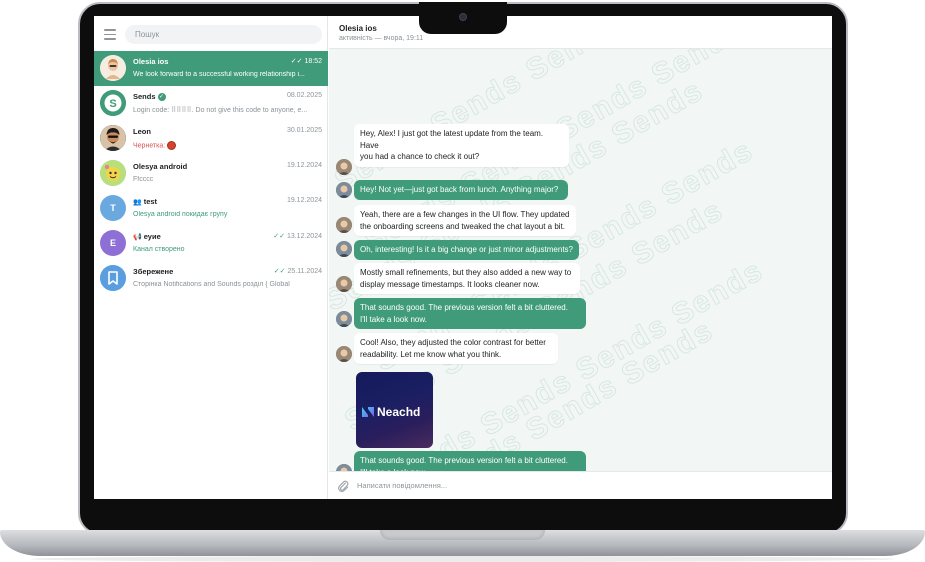 The image size is (925, 562). Describe the element at coordinates (143, 179) in the screenshot. I see `chat-preview: Ffcccc` at that location.